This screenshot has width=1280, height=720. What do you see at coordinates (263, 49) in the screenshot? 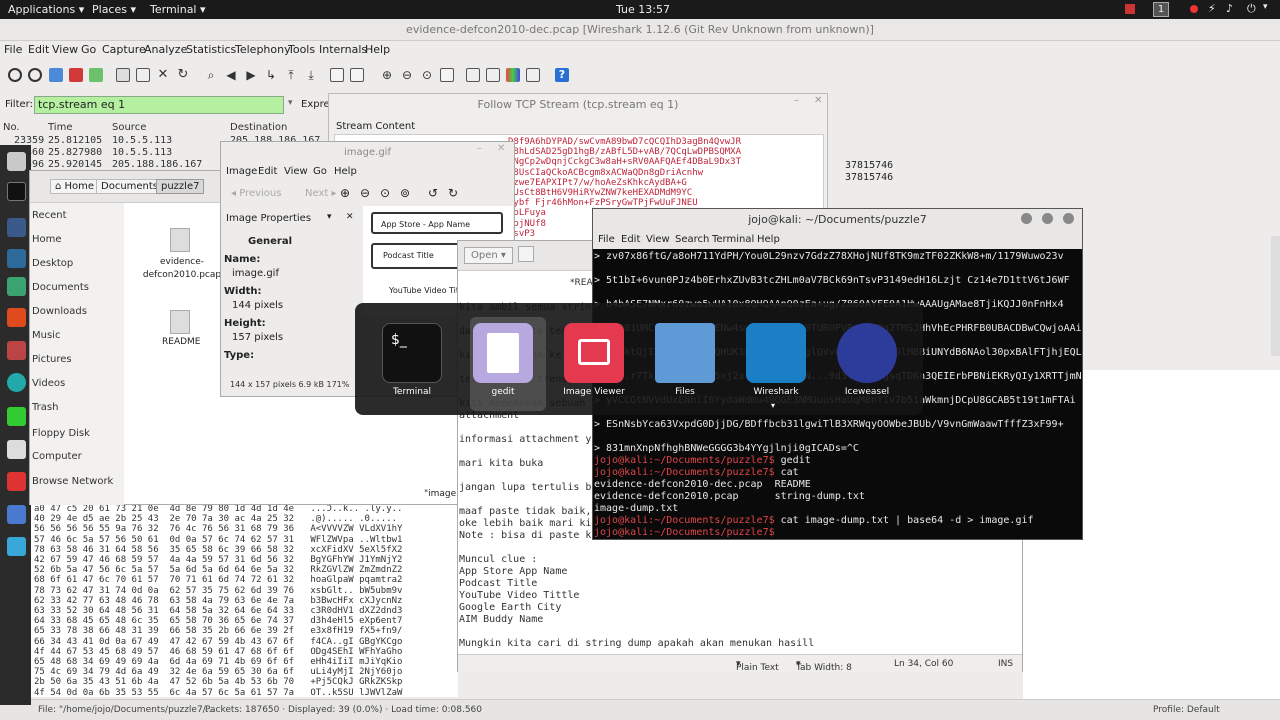
I see `menu-telephony: Telephony` at bounding box center [263, 49].